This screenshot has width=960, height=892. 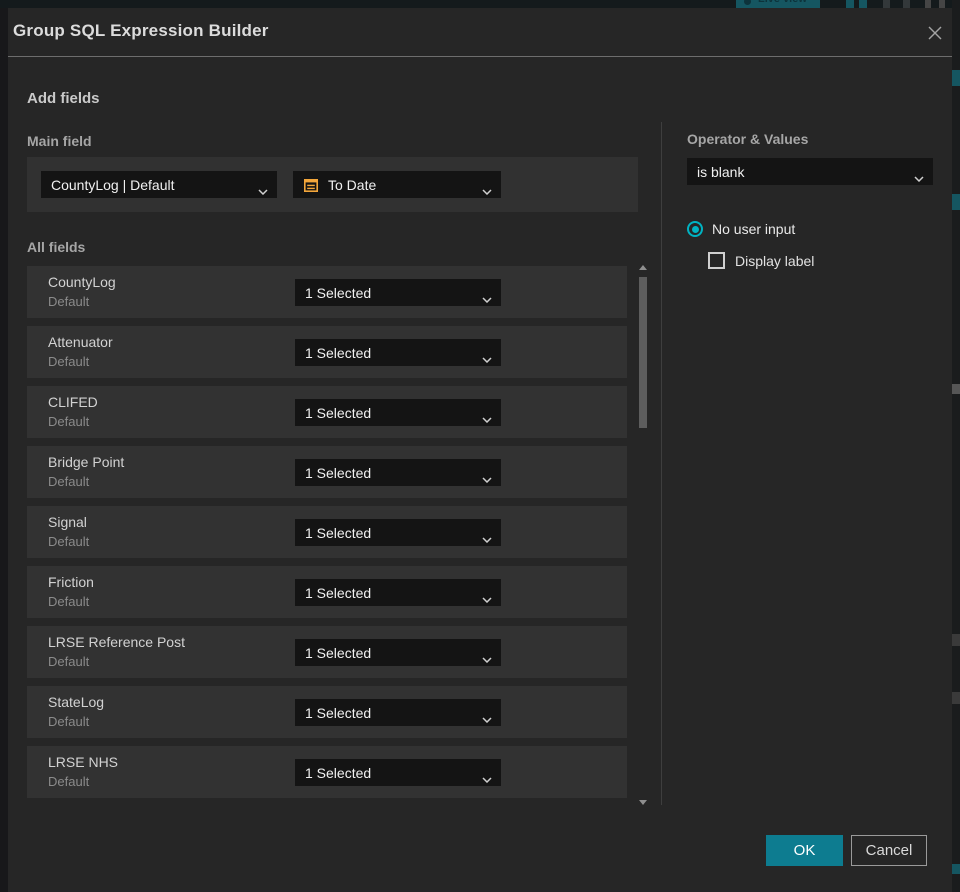 I want to click on cancel-button: Cancel, so click(x=889, y=850).